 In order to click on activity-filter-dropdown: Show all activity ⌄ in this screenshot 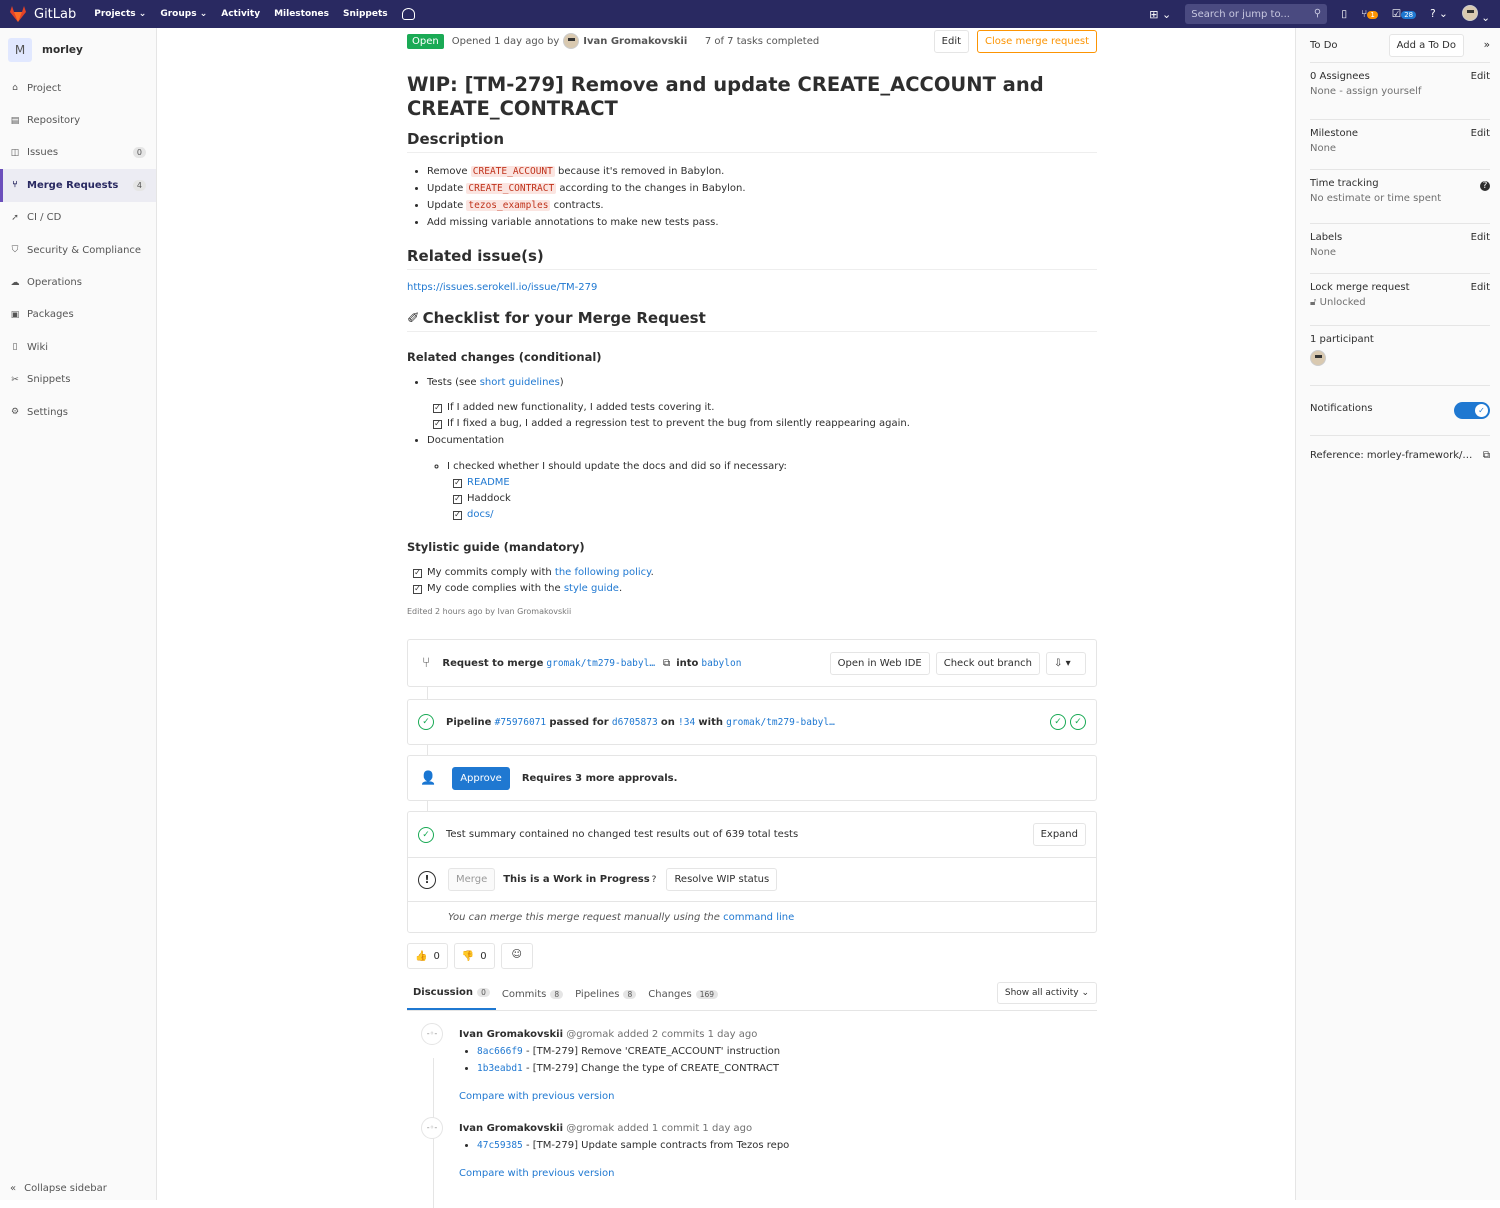, I will do `click(1046, 993)`.